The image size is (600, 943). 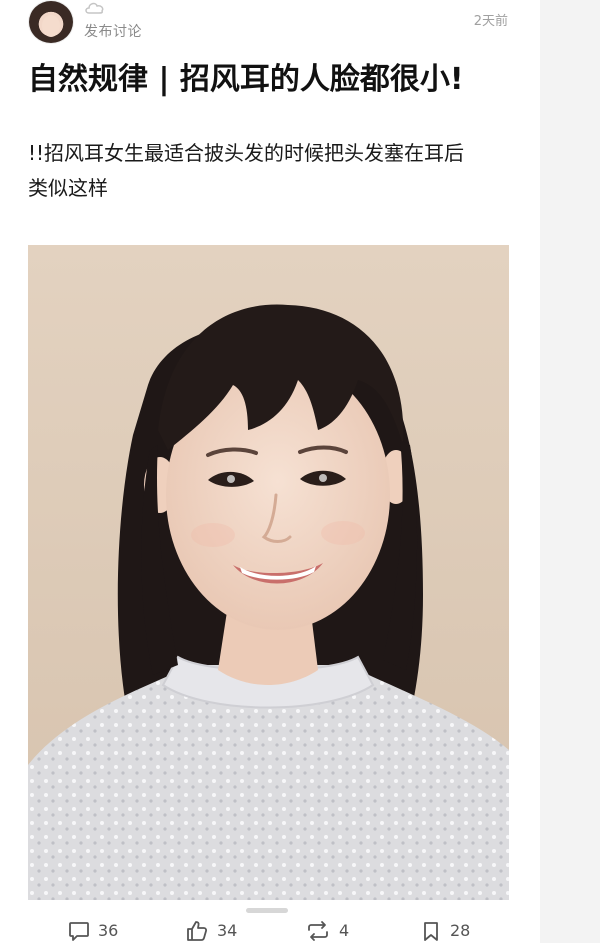 I want to click on like-button: 34, so click(x=211, y=930).